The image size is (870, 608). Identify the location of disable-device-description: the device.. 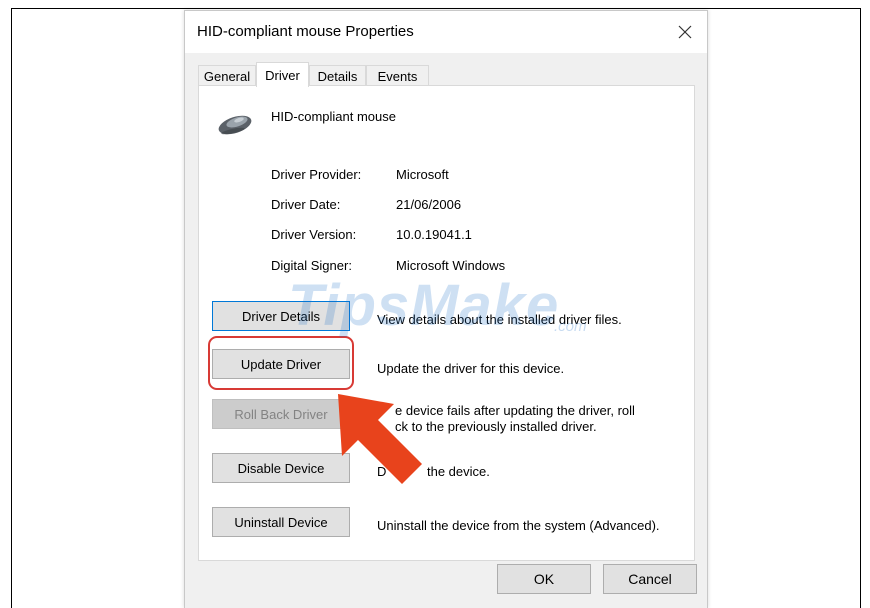
(458, 471).